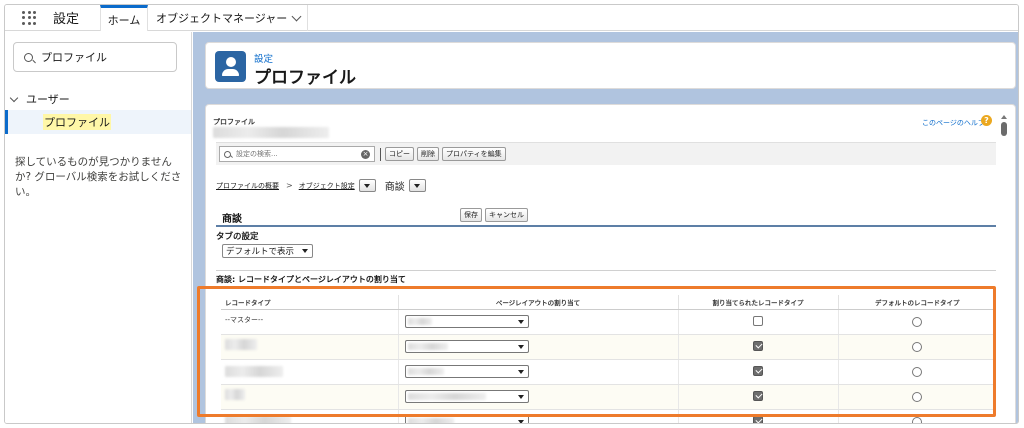 The width and height of the screenshot is (1024, 428). I want to click on save-button: 保存, so click(471, 215).